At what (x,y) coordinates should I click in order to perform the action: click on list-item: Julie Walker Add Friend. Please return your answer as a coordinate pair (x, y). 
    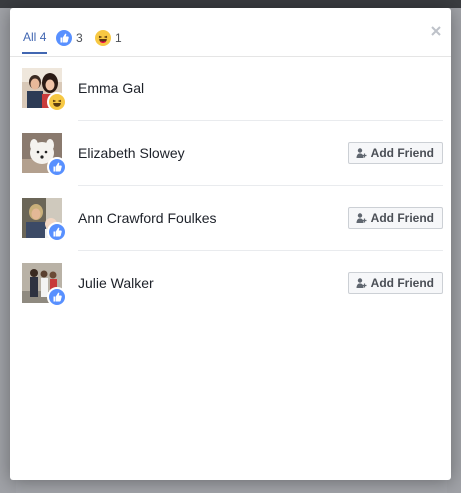
    Looking at the image, I should click on (230, 283).